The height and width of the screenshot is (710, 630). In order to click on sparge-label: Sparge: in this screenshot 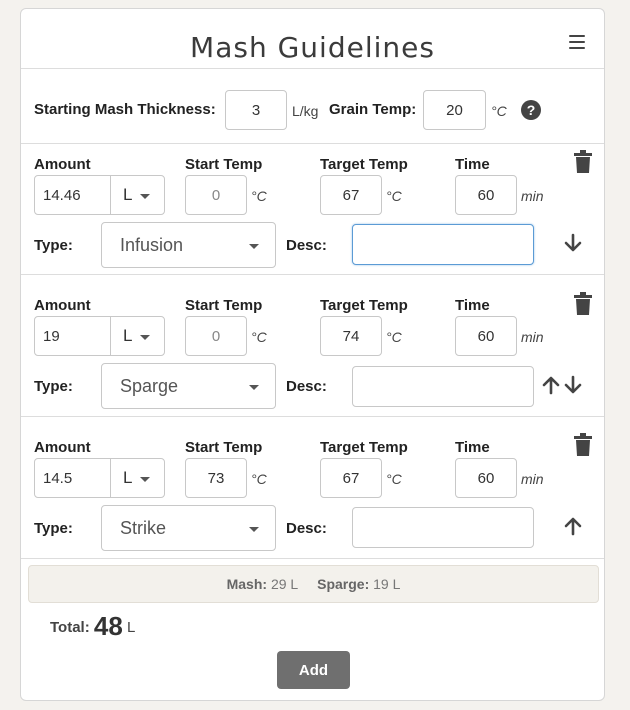, I will do `click(343, 584)`.